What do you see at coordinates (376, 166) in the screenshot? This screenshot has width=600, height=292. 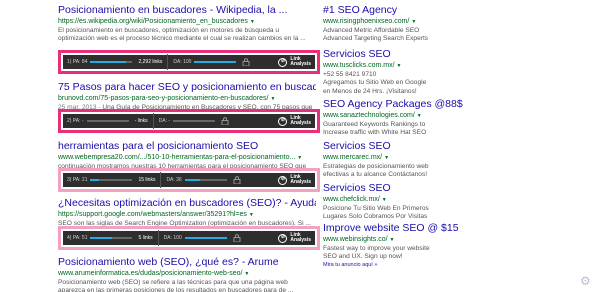 I see `ad-line: Estrategias de posicionamiento web` at bounding box center [376, 166].